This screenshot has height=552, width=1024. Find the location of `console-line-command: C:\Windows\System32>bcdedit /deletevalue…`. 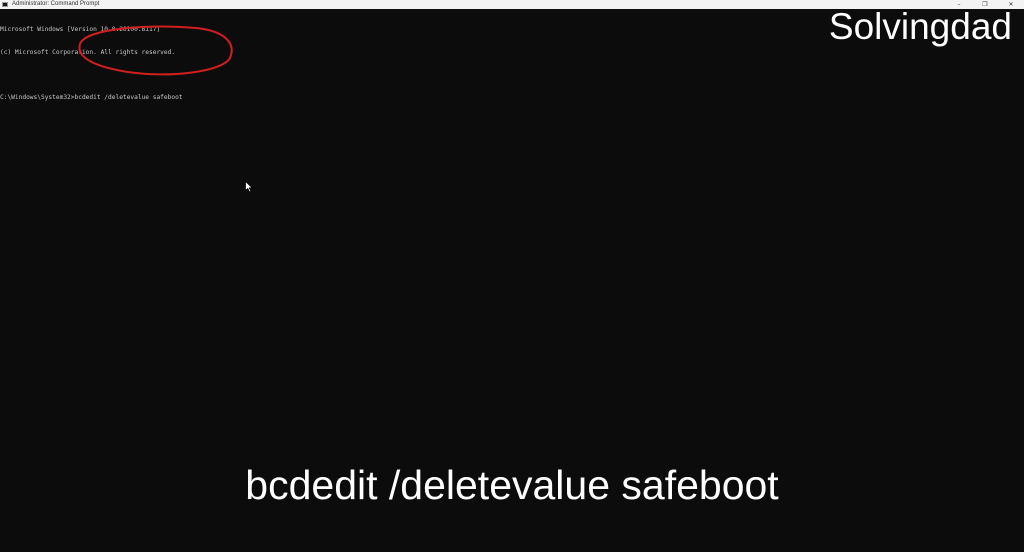

console-line-command: C:\Windows\System32>bcdedit /deletevalue… is located at coordinates (91, 97).